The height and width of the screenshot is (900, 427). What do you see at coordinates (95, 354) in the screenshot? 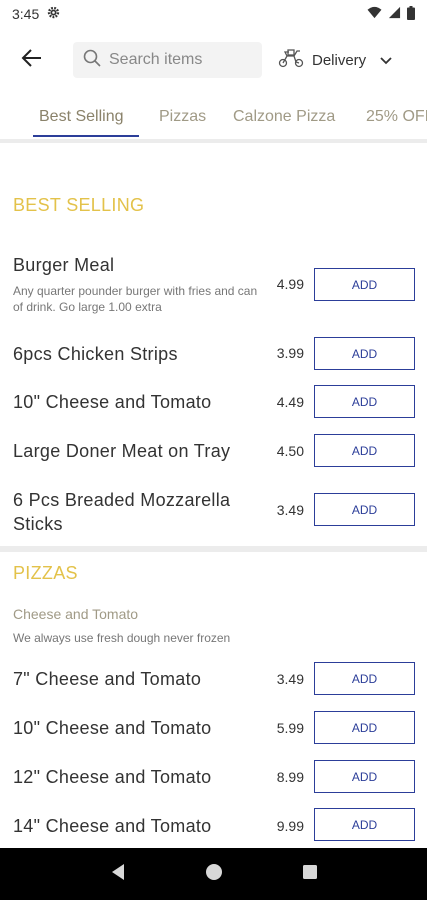
I see `item-name: 6pcs Chicken Strips` at bounding box center [95, 354].